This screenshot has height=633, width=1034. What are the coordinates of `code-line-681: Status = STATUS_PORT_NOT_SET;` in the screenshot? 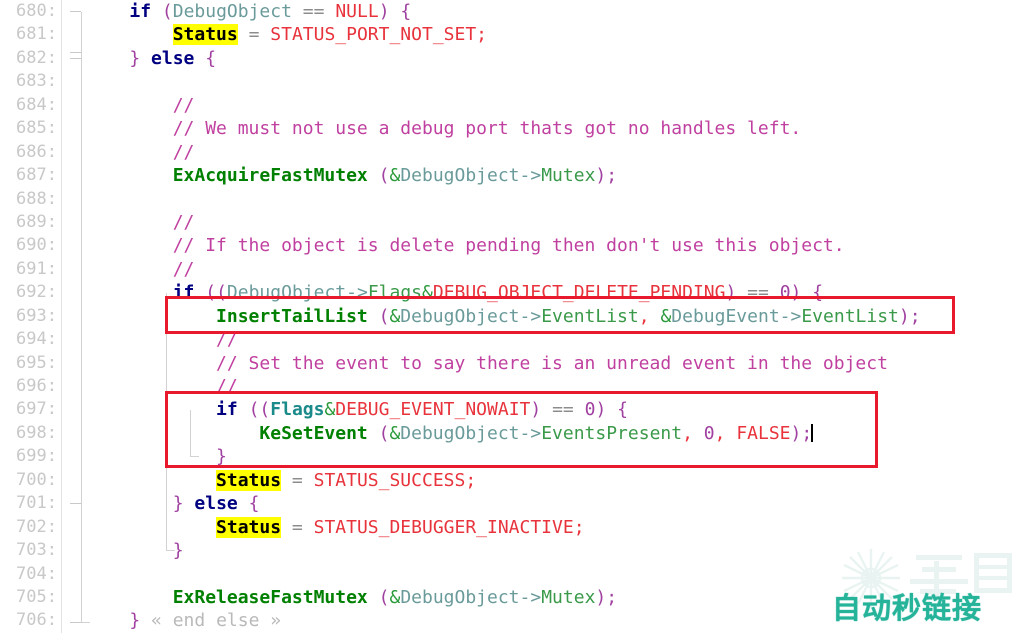 It's located at (560, 34).